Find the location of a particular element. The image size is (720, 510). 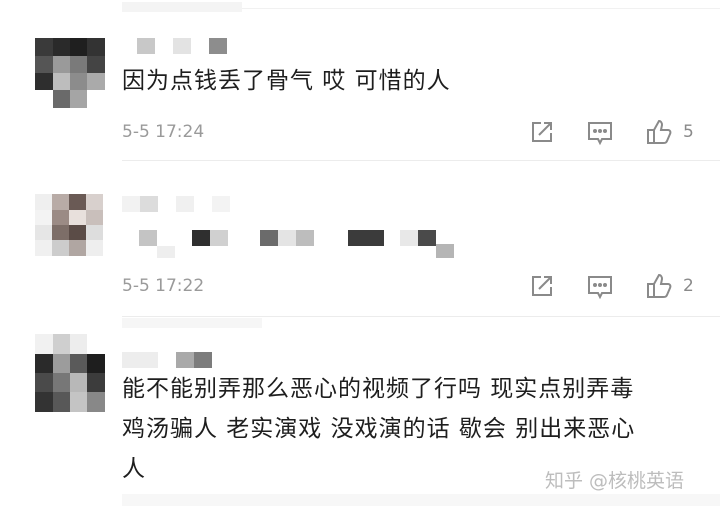

comment-text-1: 因为点钱丢了骨气 哎 可惜的人 is located at coordinates (286, 81).